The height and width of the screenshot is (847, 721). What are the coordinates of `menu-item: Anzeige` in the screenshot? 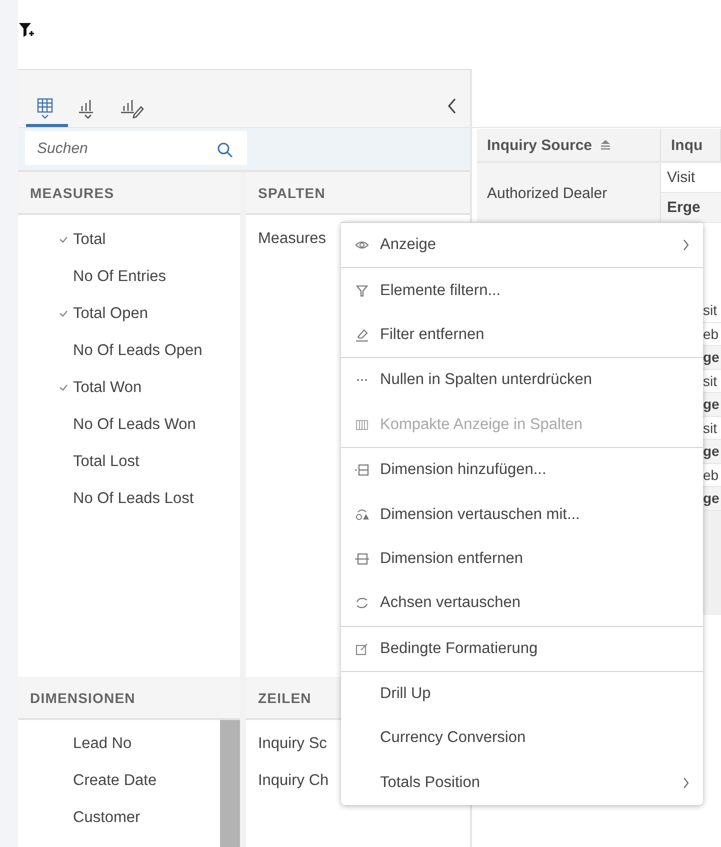 It's located at (522, 245).